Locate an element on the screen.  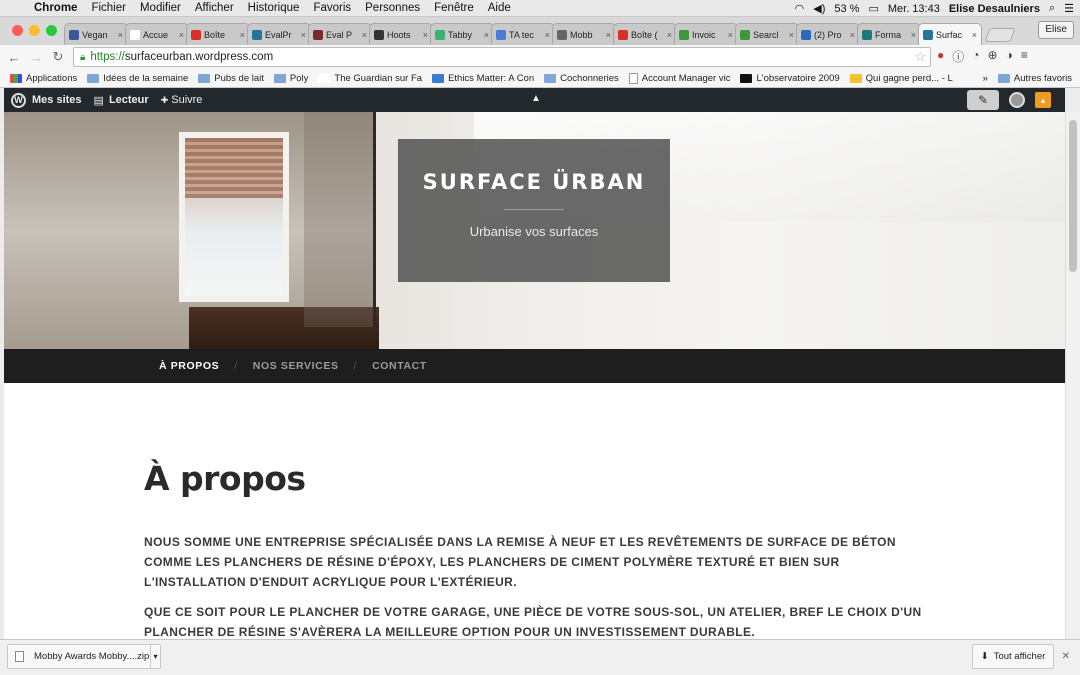
nav-a-propos: À PROPOS is located at coordinates (189, 366).